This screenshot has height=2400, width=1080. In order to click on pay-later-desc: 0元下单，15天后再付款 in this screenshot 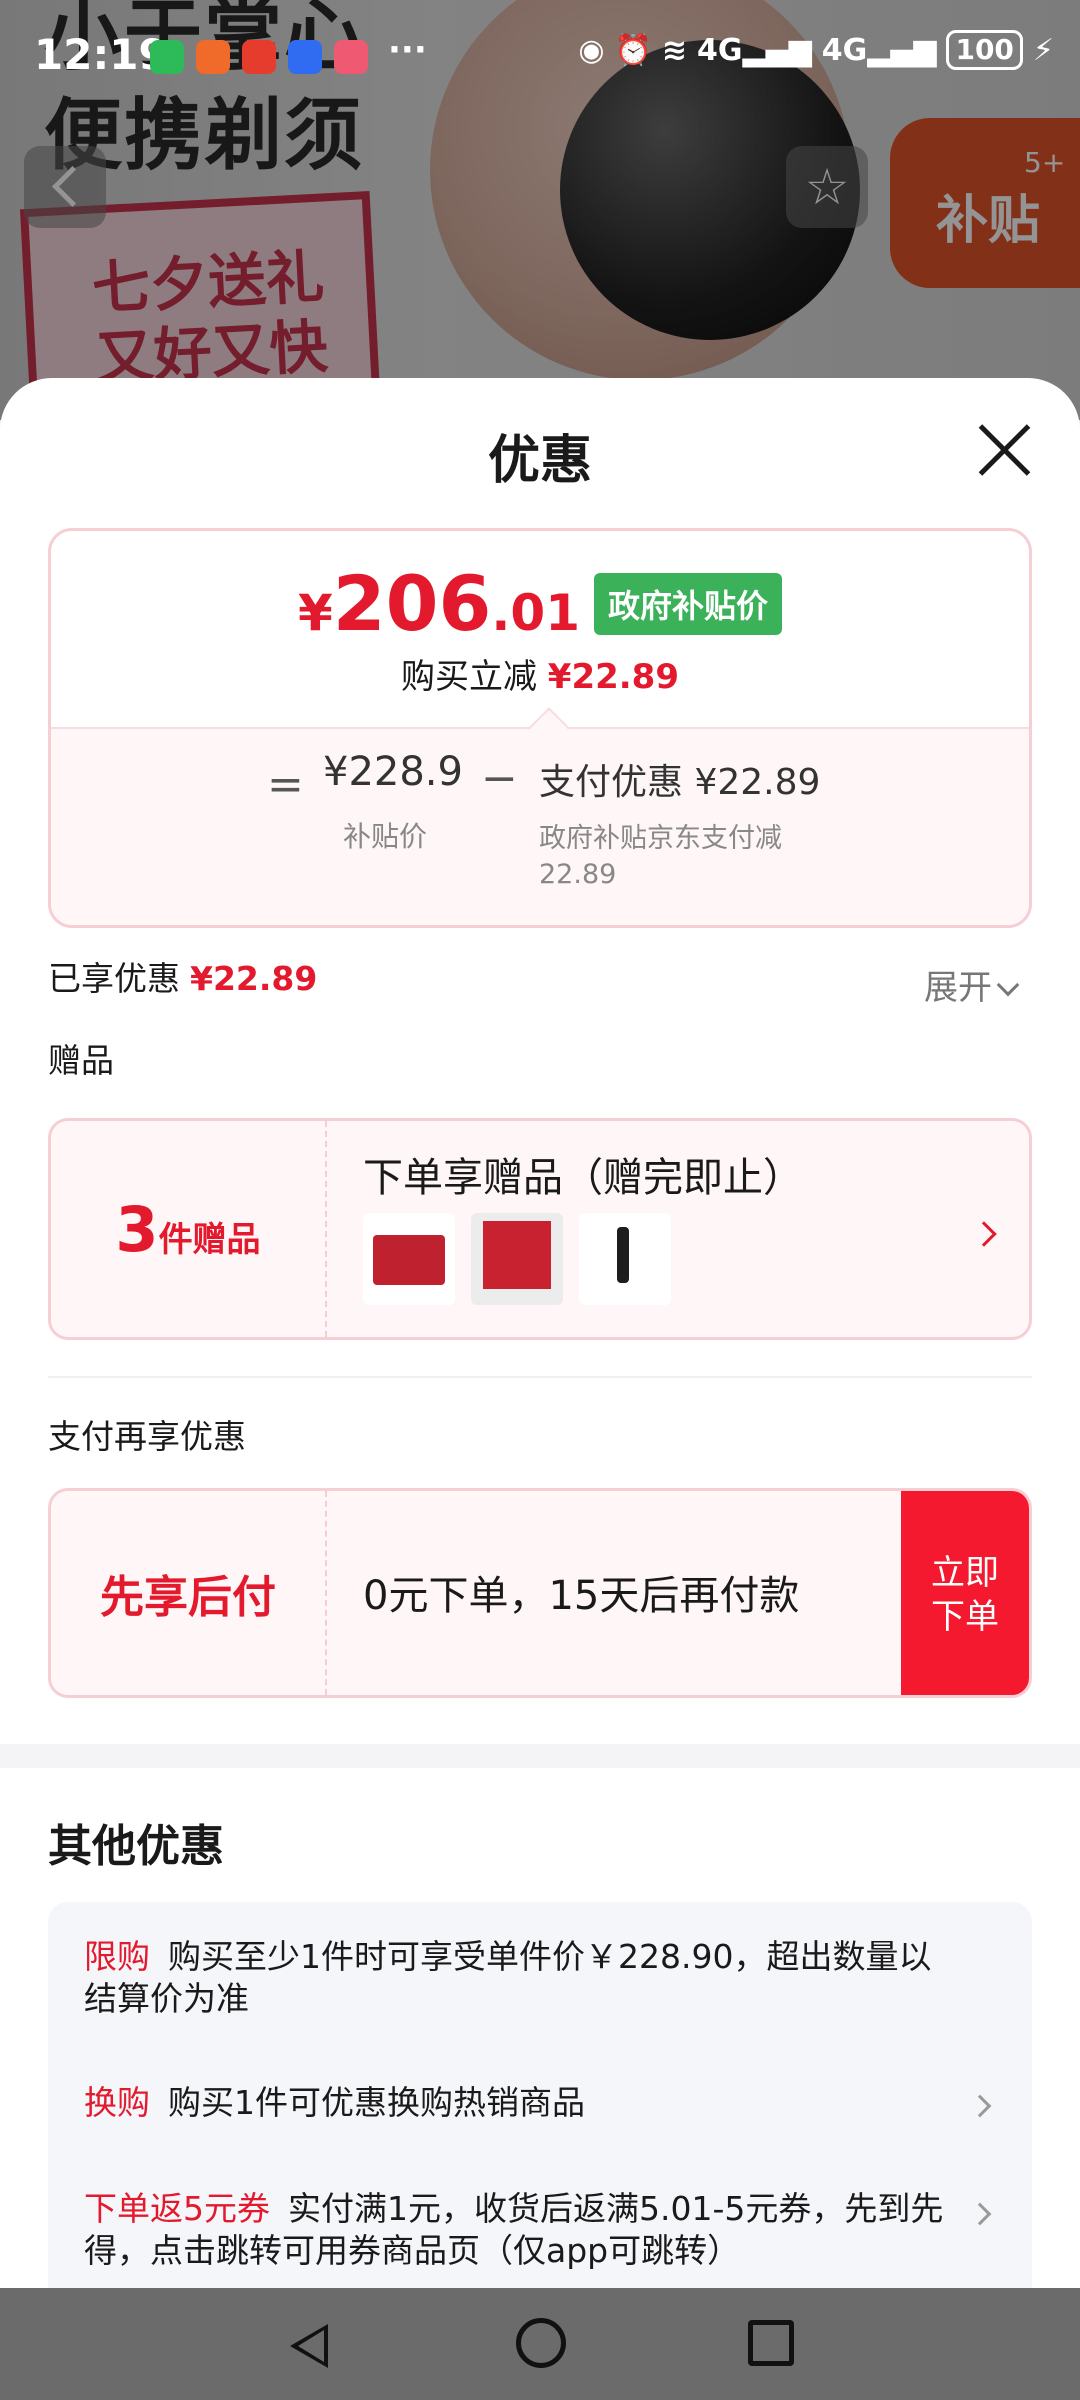, I will do `click(581, 1596)`.